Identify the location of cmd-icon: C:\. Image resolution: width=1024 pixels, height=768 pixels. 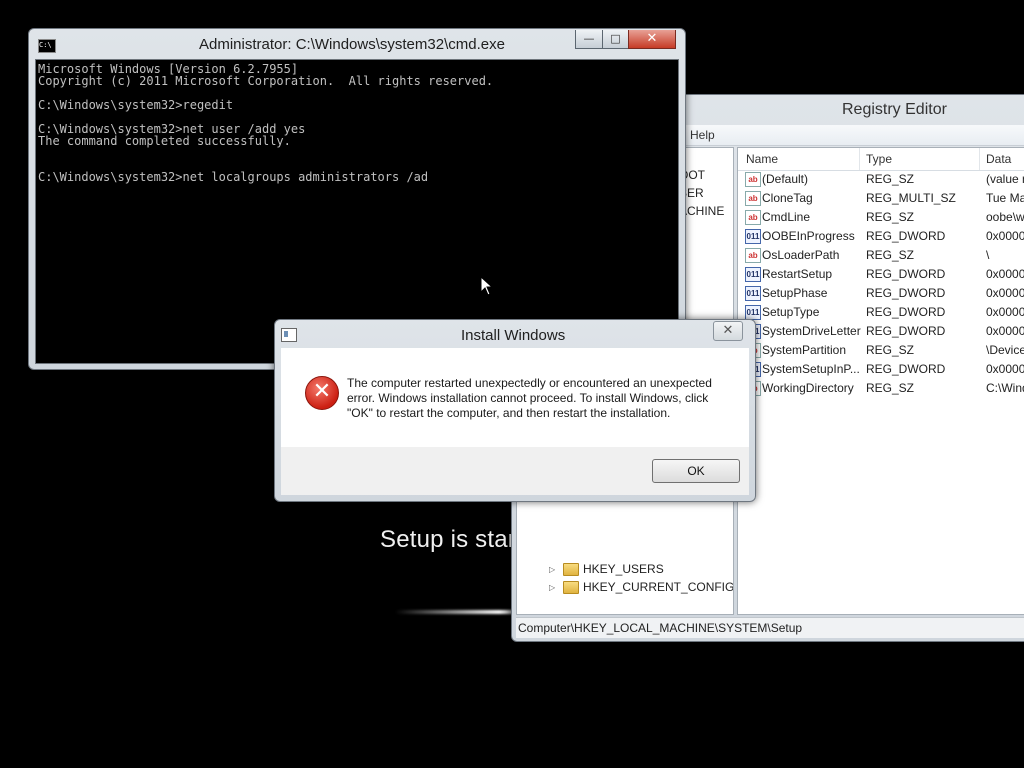
(47, 46).